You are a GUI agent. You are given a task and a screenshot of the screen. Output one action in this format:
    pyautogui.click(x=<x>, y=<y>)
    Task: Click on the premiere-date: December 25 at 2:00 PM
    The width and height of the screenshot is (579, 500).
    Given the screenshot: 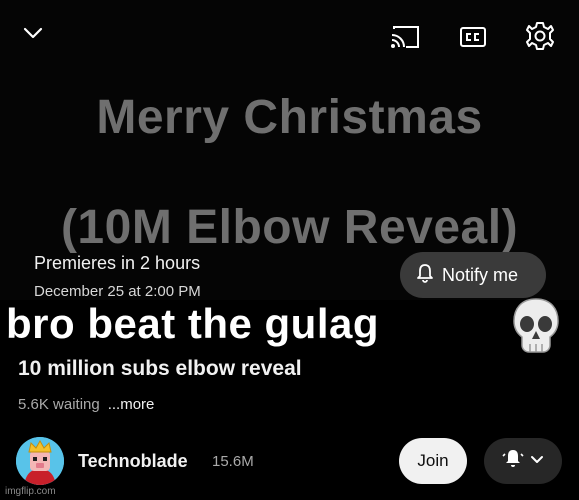 What is the action you would take?
    pyautogui.click(x=117, y=291)
    